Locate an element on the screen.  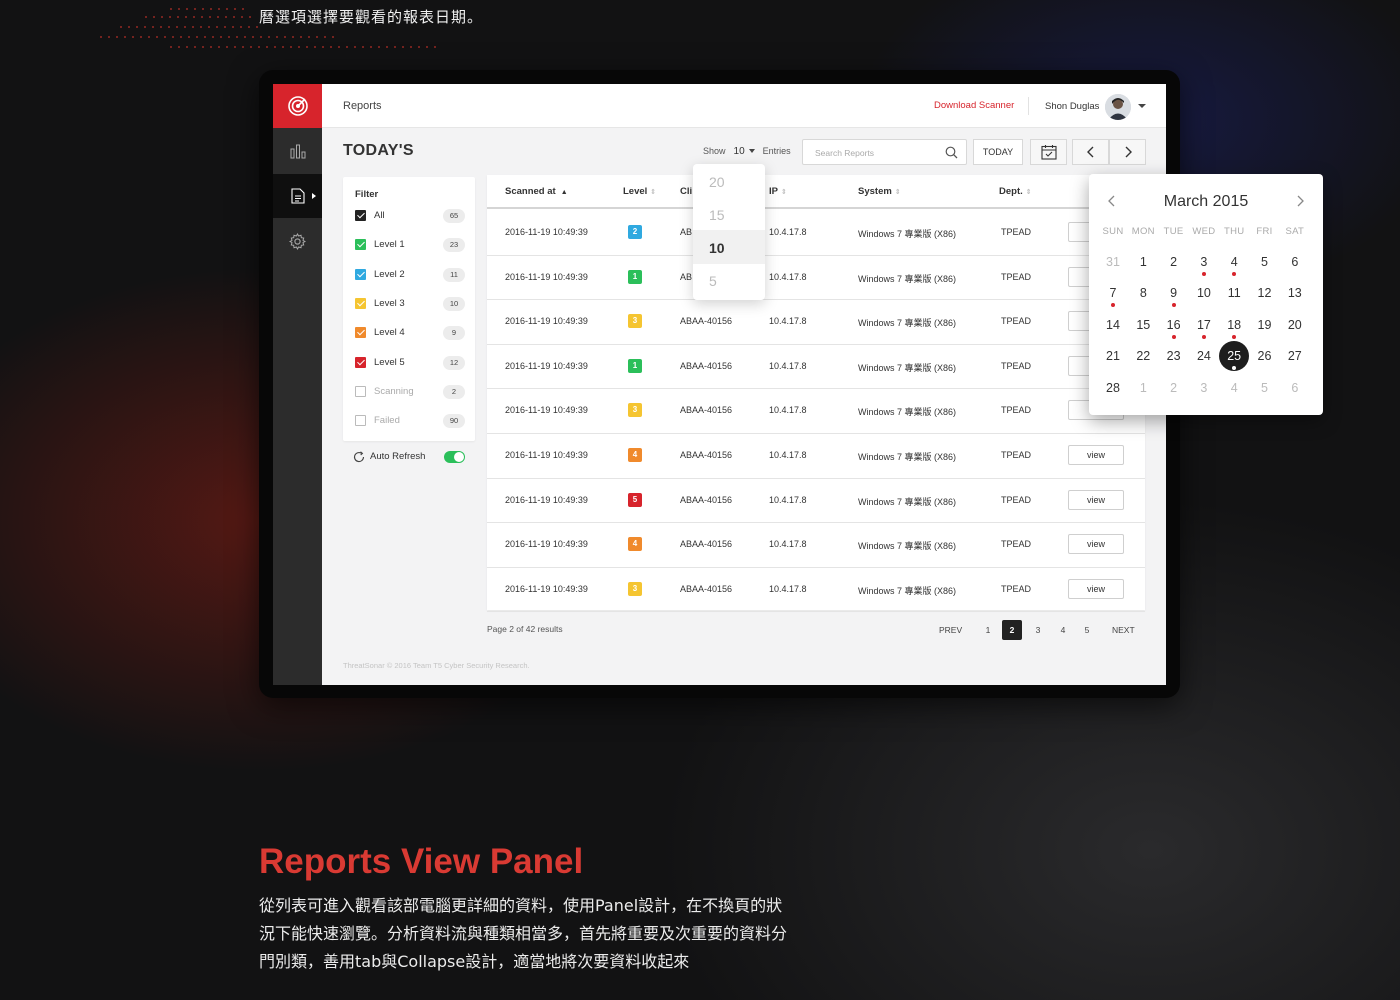
calendar-day: 24 is located at coordinates (1204, 356).